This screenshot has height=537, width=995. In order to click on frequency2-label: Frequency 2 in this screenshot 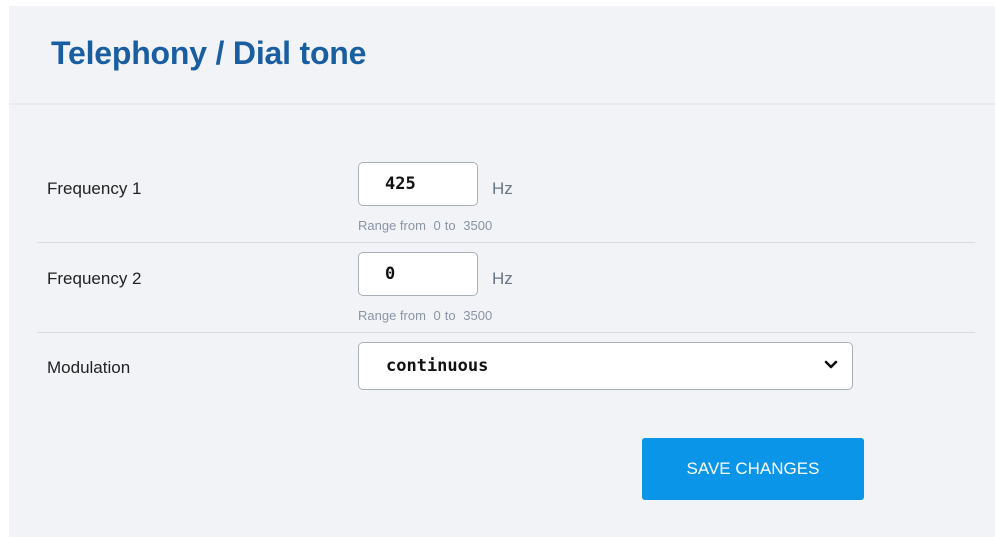, I will do `click(94, 278)`.